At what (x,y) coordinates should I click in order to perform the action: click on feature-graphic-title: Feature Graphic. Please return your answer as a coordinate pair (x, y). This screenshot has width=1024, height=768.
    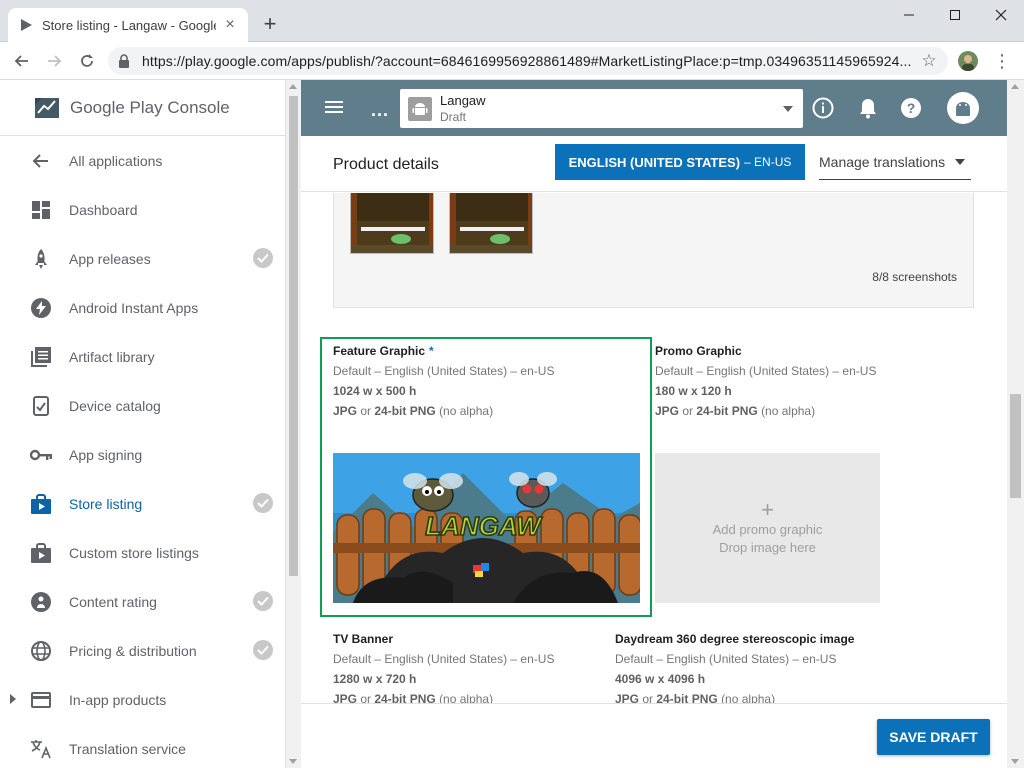
    Looking at the image, I should click on (379, 351).